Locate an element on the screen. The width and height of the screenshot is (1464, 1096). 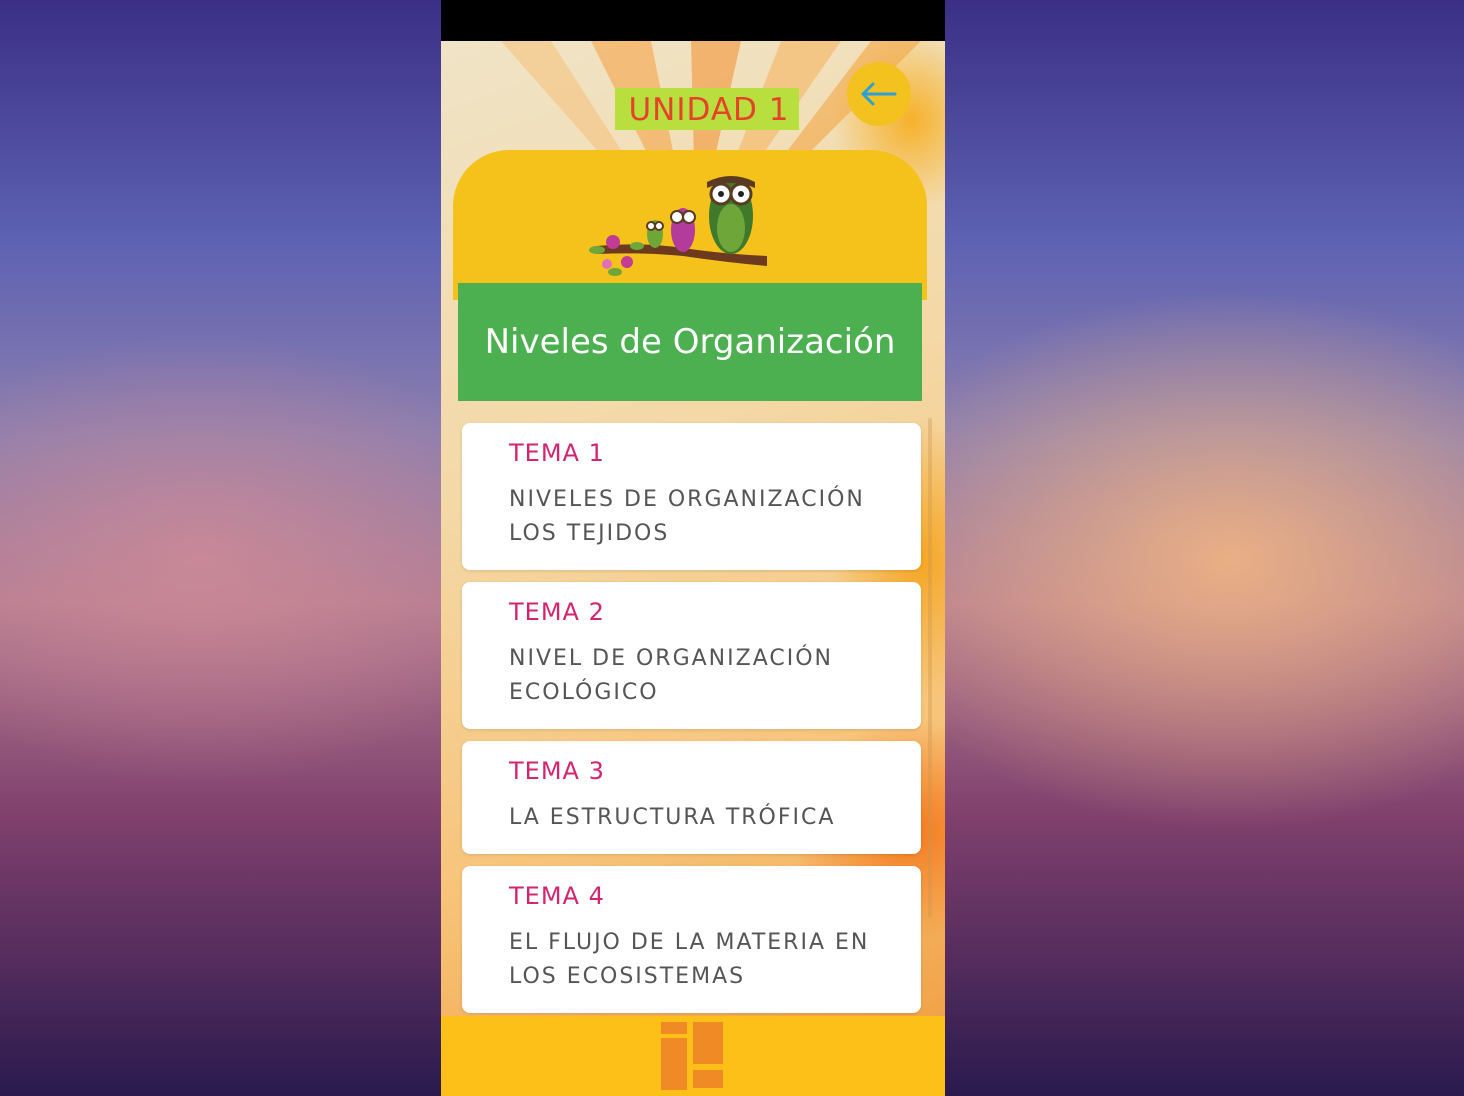
arrow-left-icon is located at coordinates (879, 94).